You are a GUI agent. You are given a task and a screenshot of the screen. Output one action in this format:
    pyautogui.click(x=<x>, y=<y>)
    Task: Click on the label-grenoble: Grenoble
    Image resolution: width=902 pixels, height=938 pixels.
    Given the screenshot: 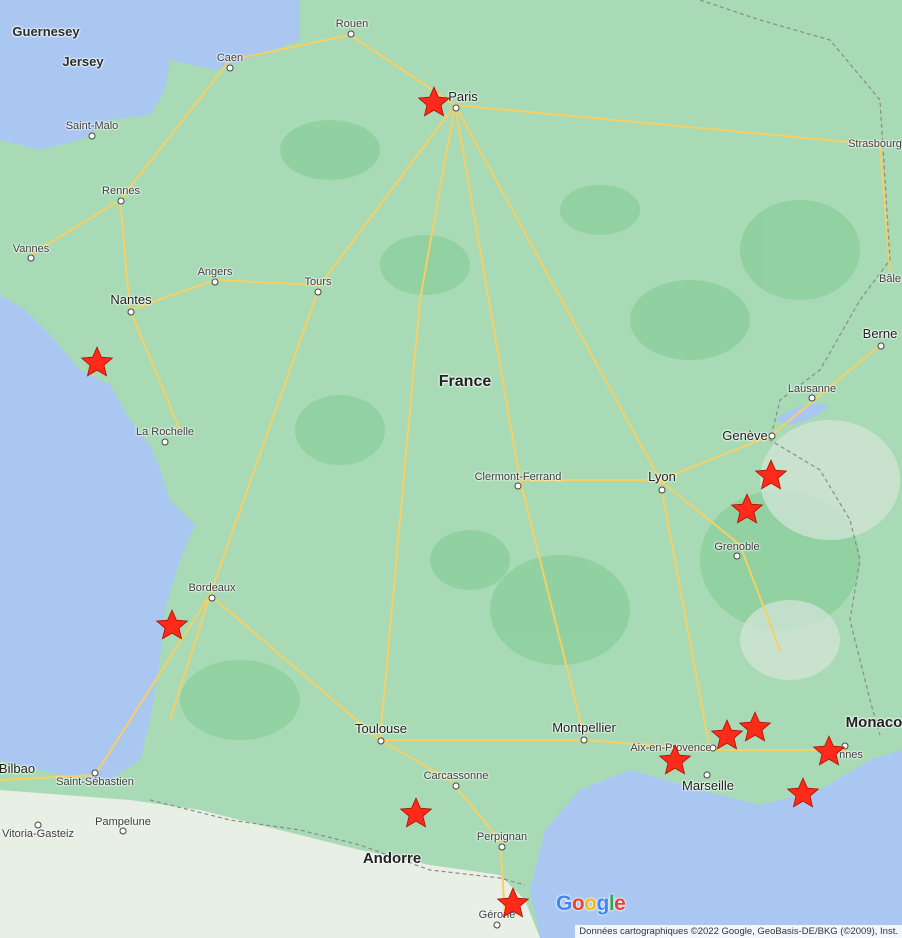 What is the action you would take?
    pyautogui.click(x=737, y=547)
    